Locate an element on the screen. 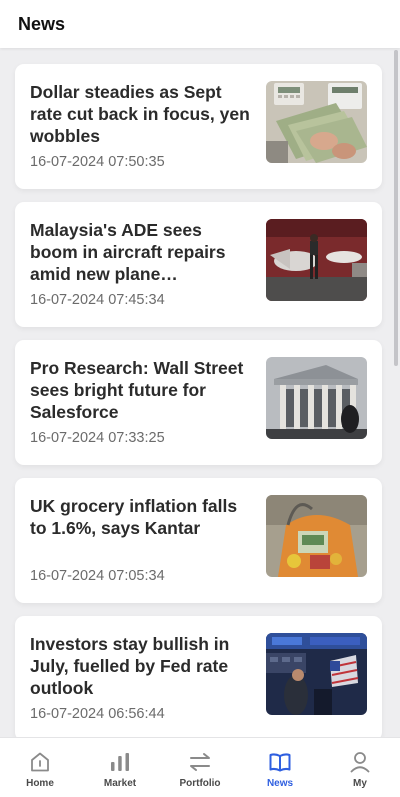  transfer-arrows-icon is located at coordinates (200, 762).